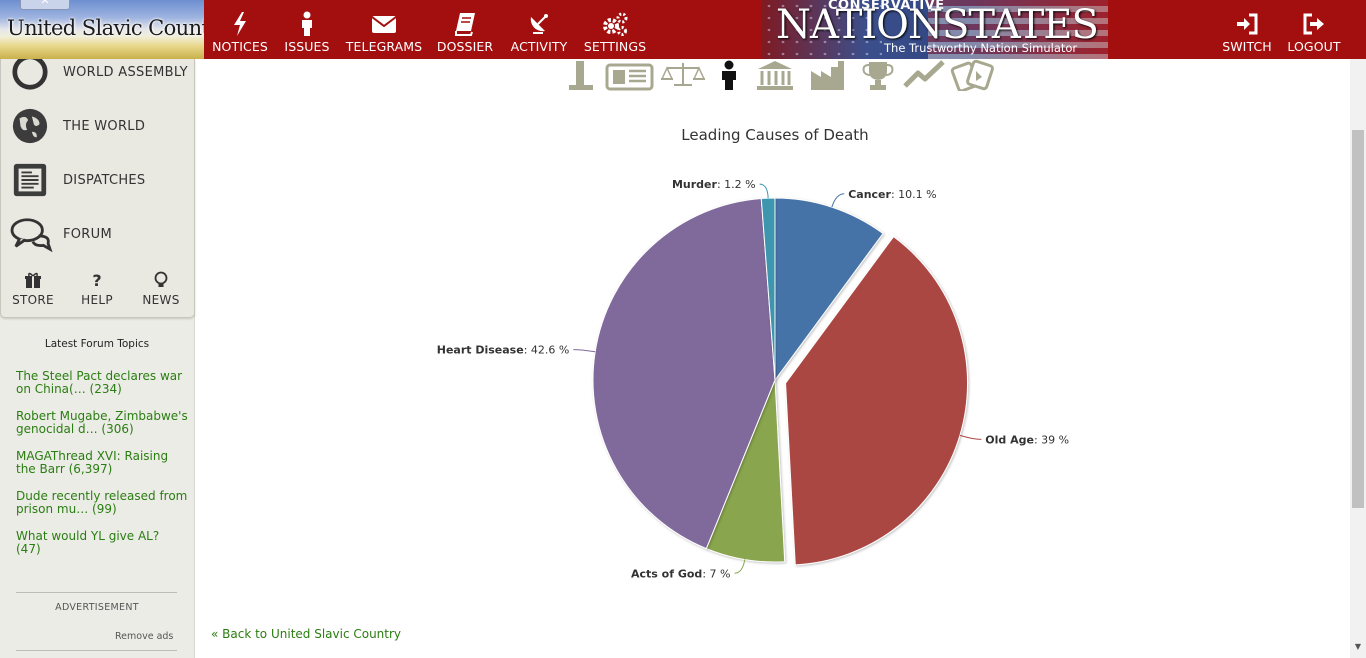 This screenshot has height=658, width=1366. What do you see at coordinates (615, 46) in the screenshot?
I see `nav-settings-label: SETTINGS` at bounding box center [615, 46].